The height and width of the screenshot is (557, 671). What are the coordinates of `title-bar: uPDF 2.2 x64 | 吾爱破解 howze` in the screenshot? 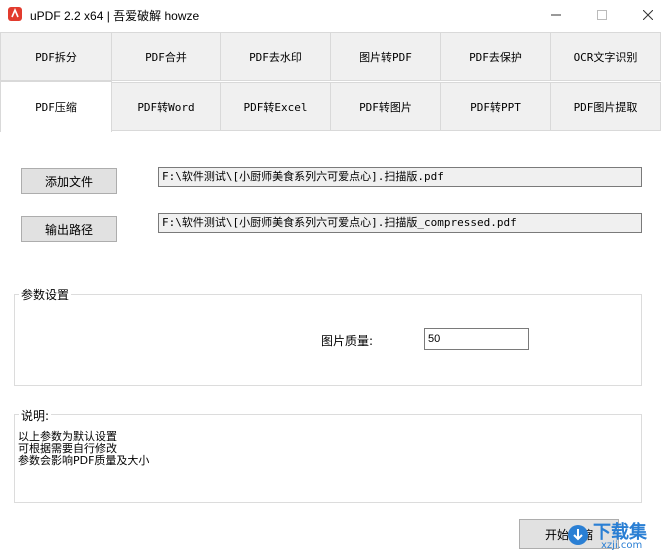 It's located at (335, 15).